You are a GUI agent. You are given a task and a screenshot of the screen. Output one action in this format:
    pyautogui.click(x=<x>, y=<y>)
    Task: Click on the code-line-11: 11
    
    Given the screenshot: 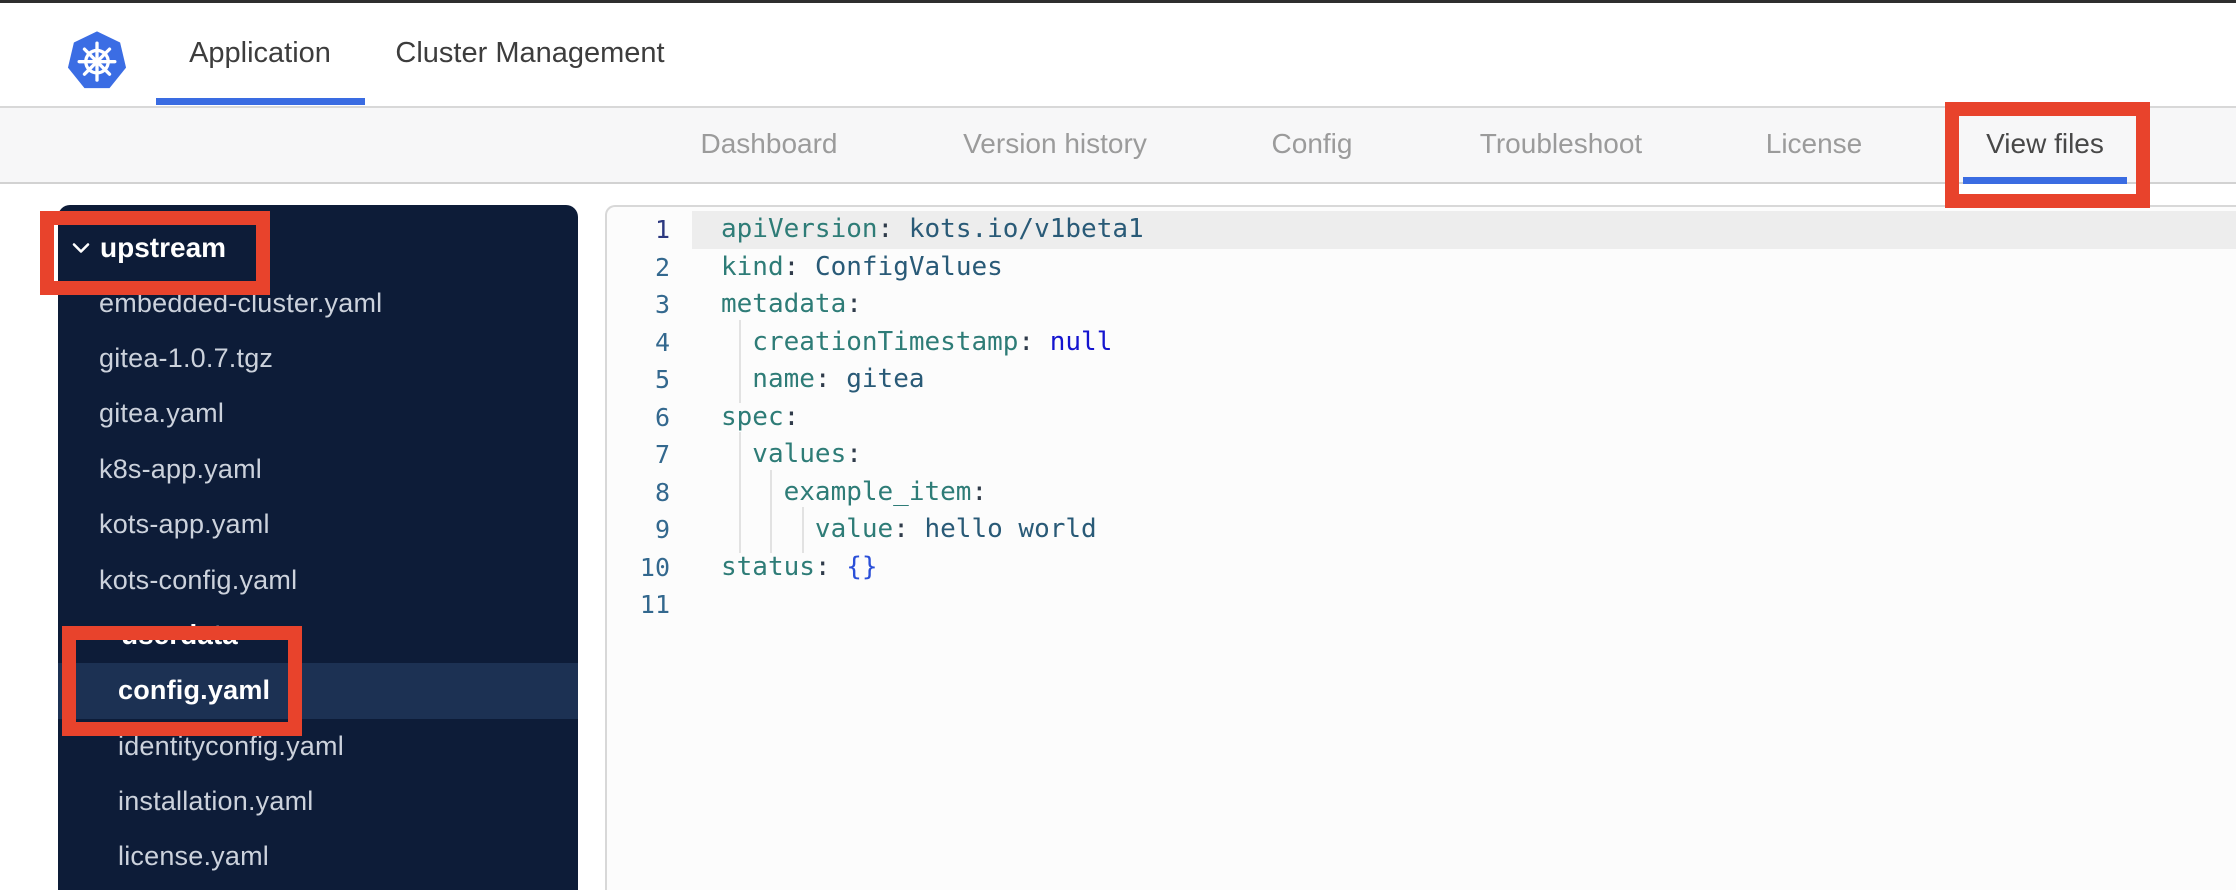 What is the action you would take?
    pyautogui.click(x=1421, y=605)
    